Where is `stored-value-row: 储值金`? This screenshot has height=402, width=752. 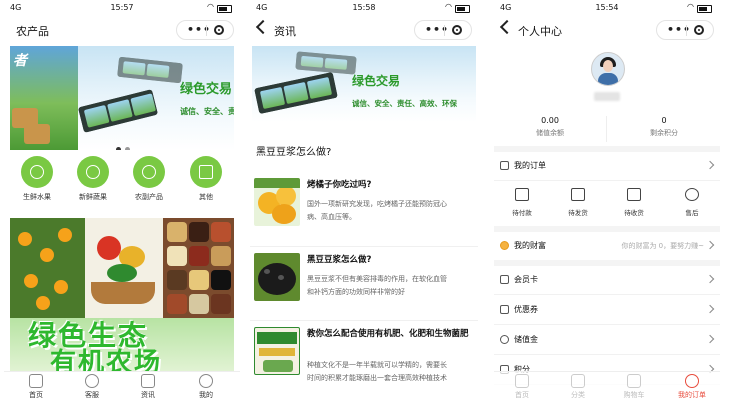 stored-value-row: 储值金 is located at coordinates (607, 340).